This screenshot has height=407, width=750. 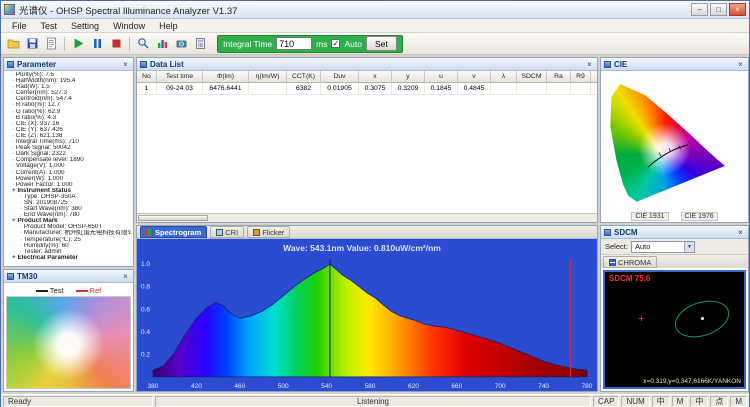 What do you see at coordinates (13, 44) in the screenshot?
I see `open-icon` at bounding box center [13, 44].